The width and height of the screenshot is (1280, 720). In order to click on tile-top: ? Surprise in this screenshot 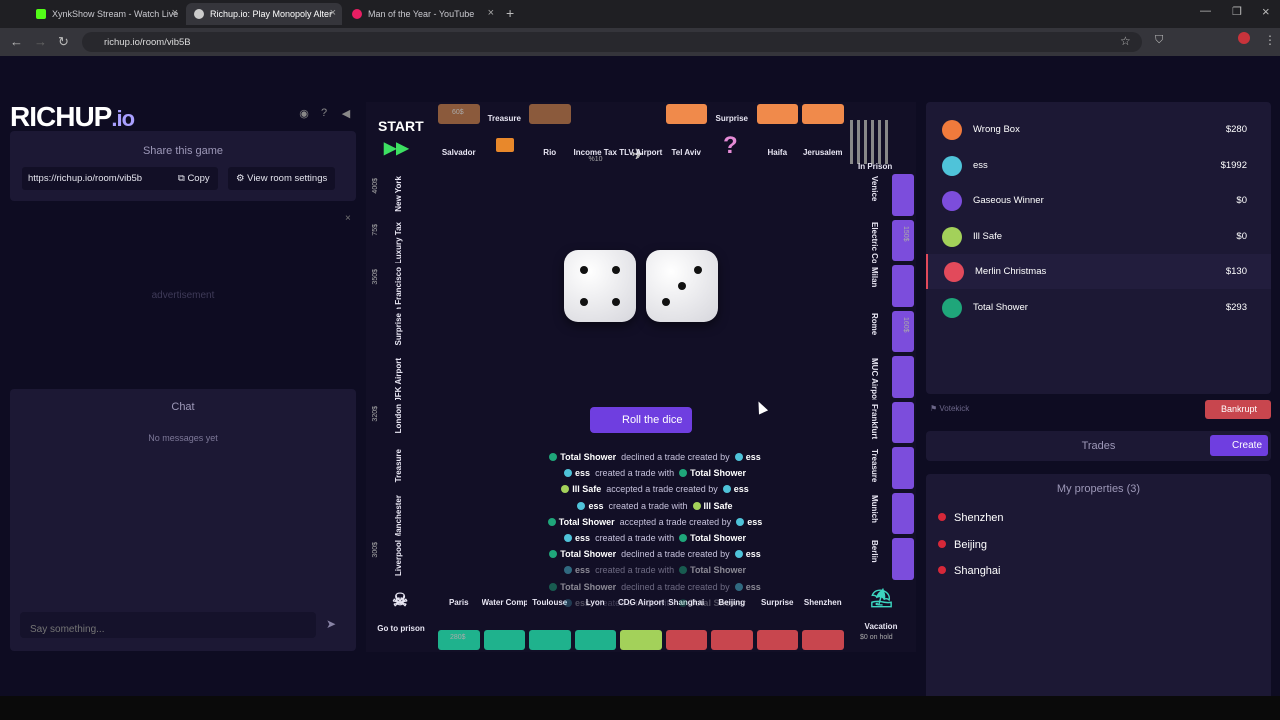, I will do `click(732, 137)`.